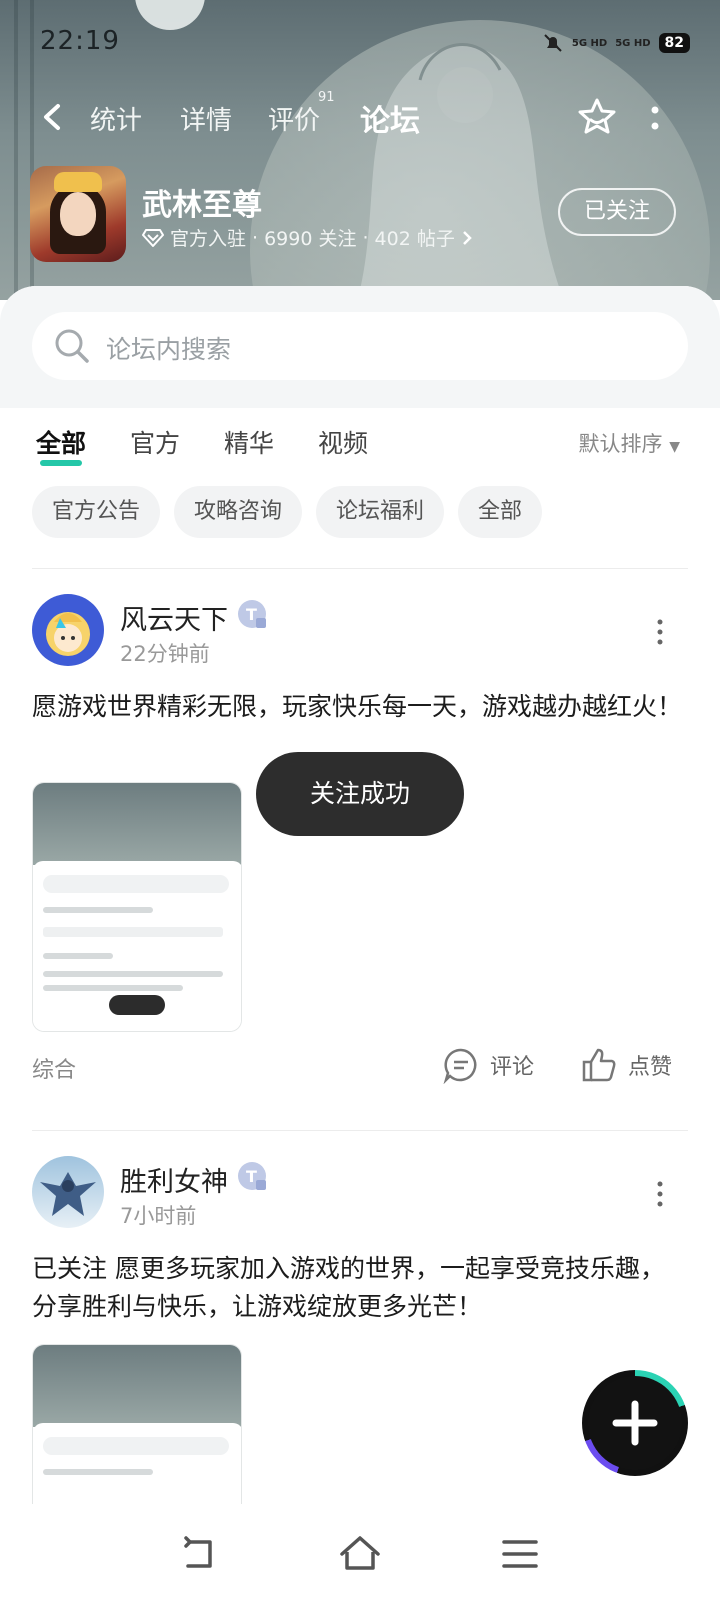 The image size is (720, 1600). What do you see at coordinates (589, 43) in the screenshot?
I see `signal-1-label: 5G HD` at bounding box center [589, 43].